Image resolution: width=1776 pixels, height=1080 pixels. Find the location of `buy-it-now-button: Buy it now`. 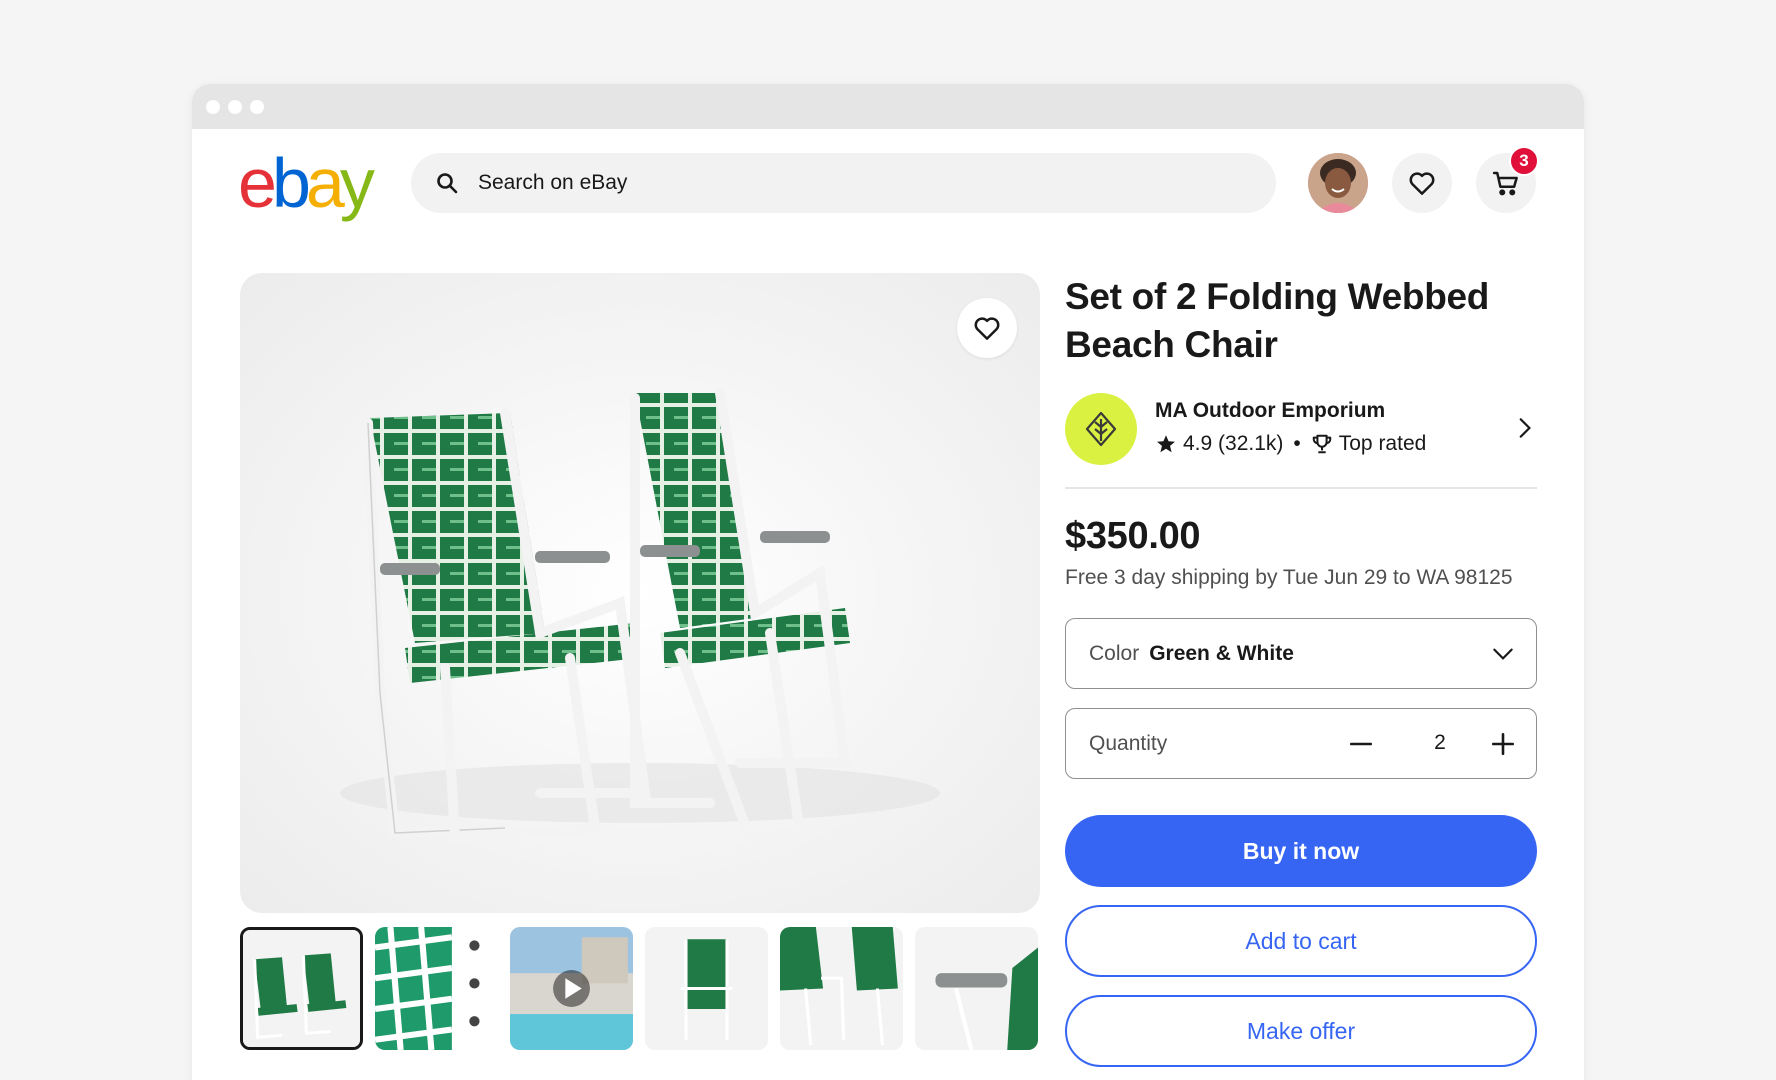

buy-it-now-button: Buy it now is located at coordinates (1301, 851).